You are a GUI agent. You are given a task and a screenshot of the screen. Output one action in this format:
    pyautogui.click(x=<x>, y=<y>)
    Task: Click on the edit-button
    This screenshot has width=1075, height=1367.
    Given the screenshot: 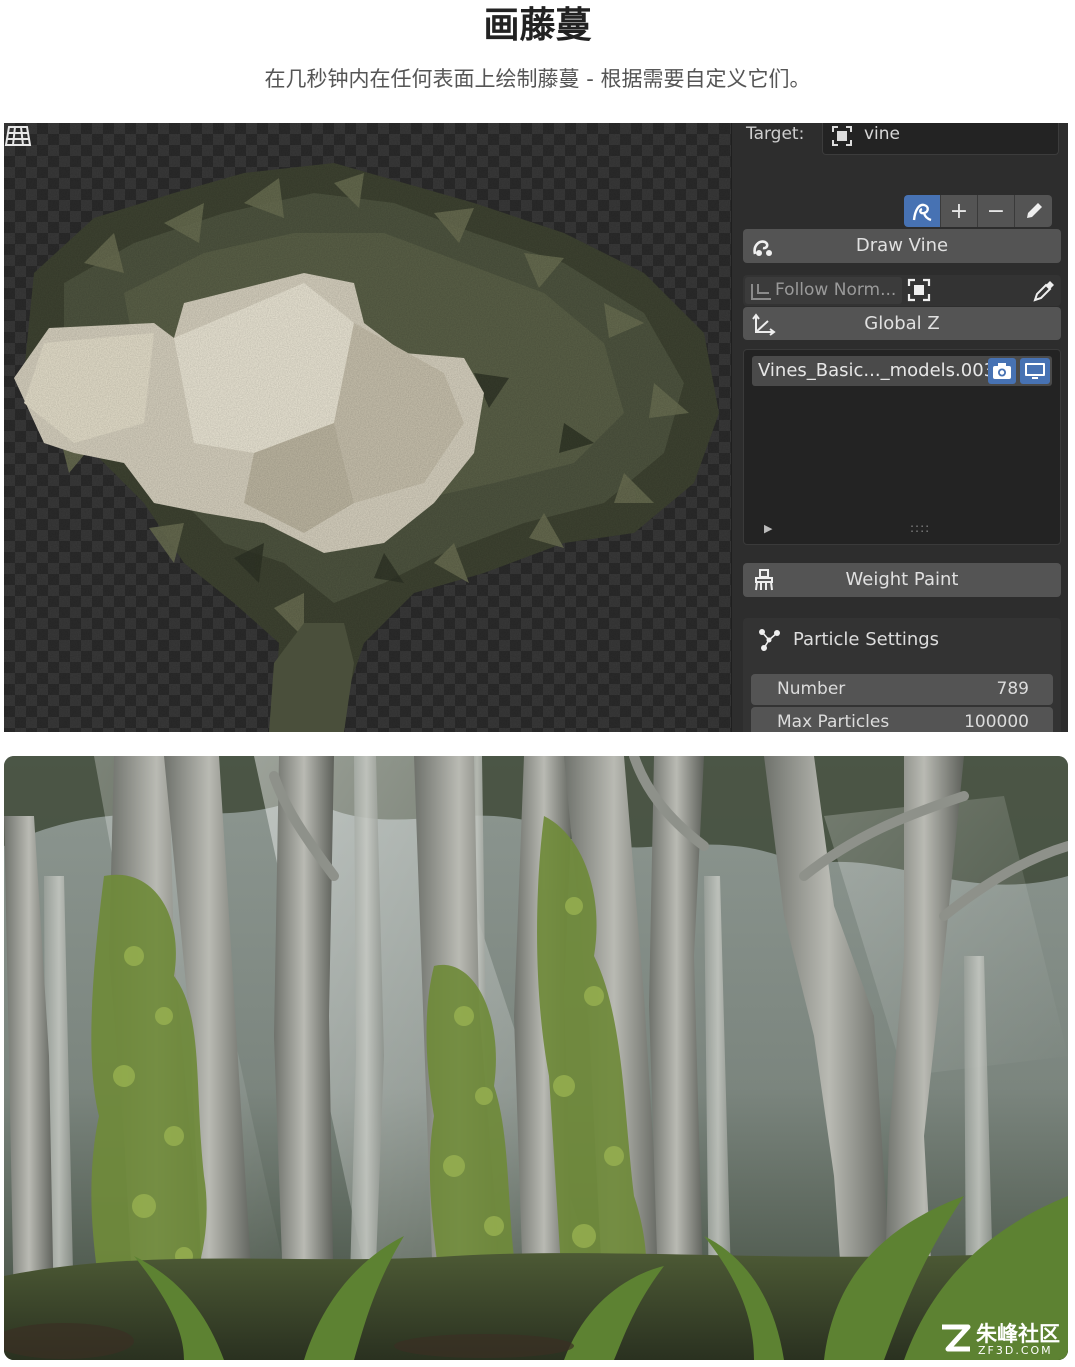 What is the action you would take?
    pyautogui.click(x=1033, y=211)
    